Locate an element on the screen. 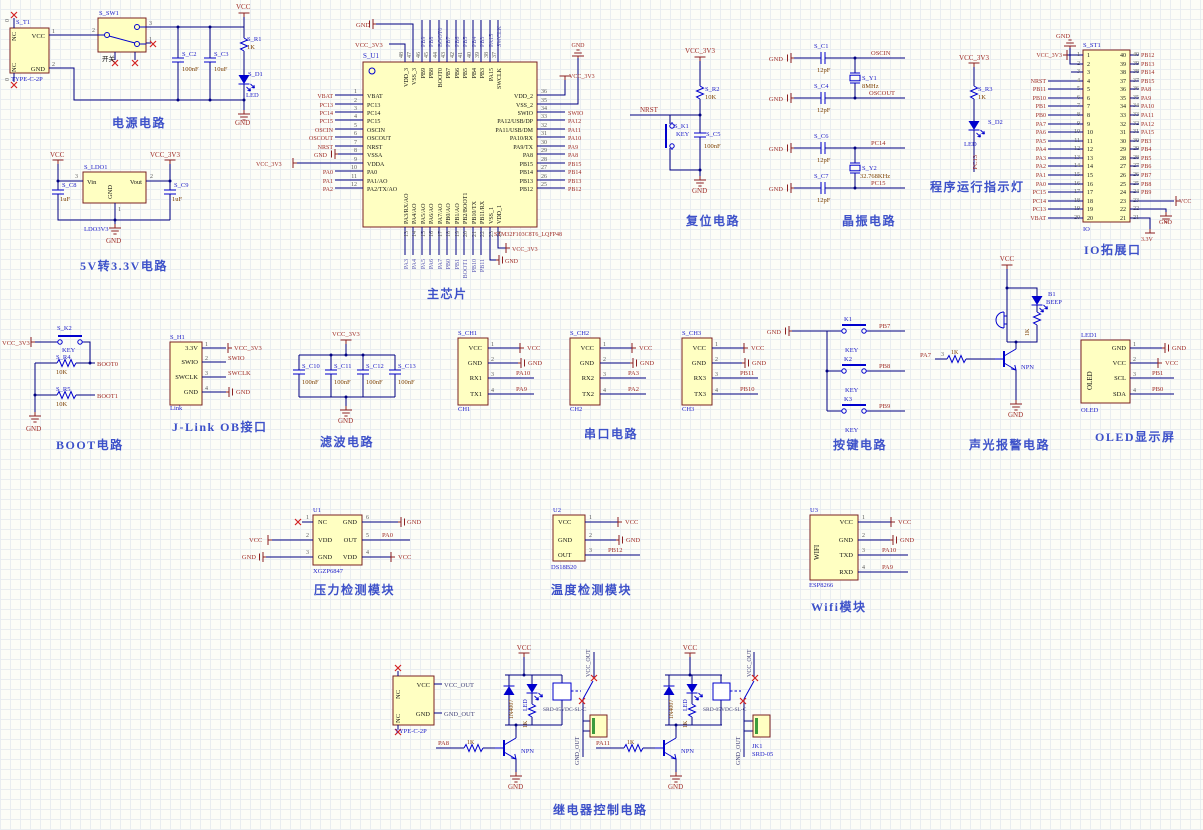 This screenshot has width=1203, height=830. main-chip-text: PA15 is located at coordinates (492, 40).